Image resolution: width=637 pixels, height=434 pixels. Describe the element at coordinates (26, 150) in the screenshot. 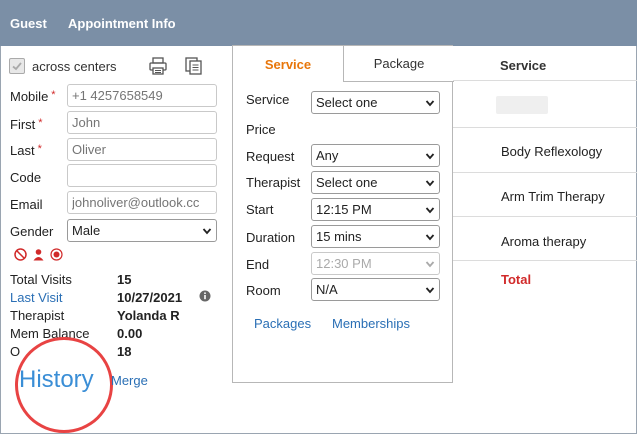

I see `last-name-label: Last *` at that location.